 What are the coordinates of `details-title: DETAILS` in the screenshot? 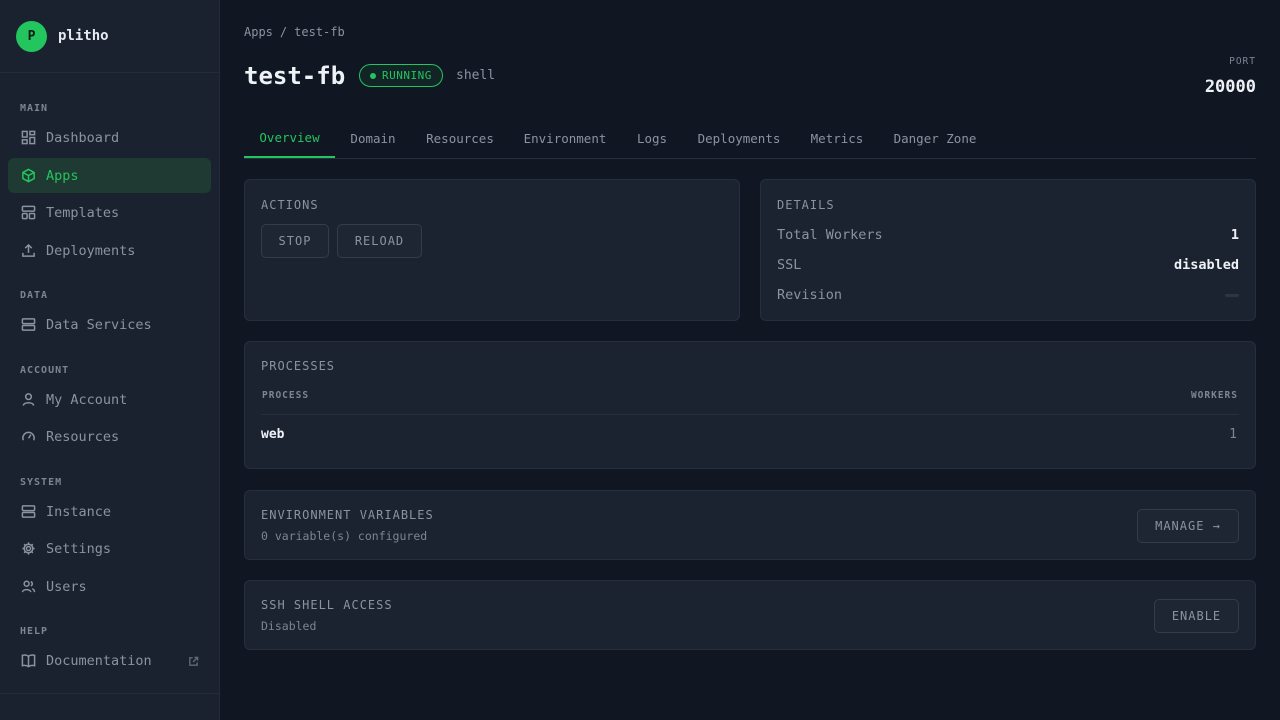 It's located at (806, 205).